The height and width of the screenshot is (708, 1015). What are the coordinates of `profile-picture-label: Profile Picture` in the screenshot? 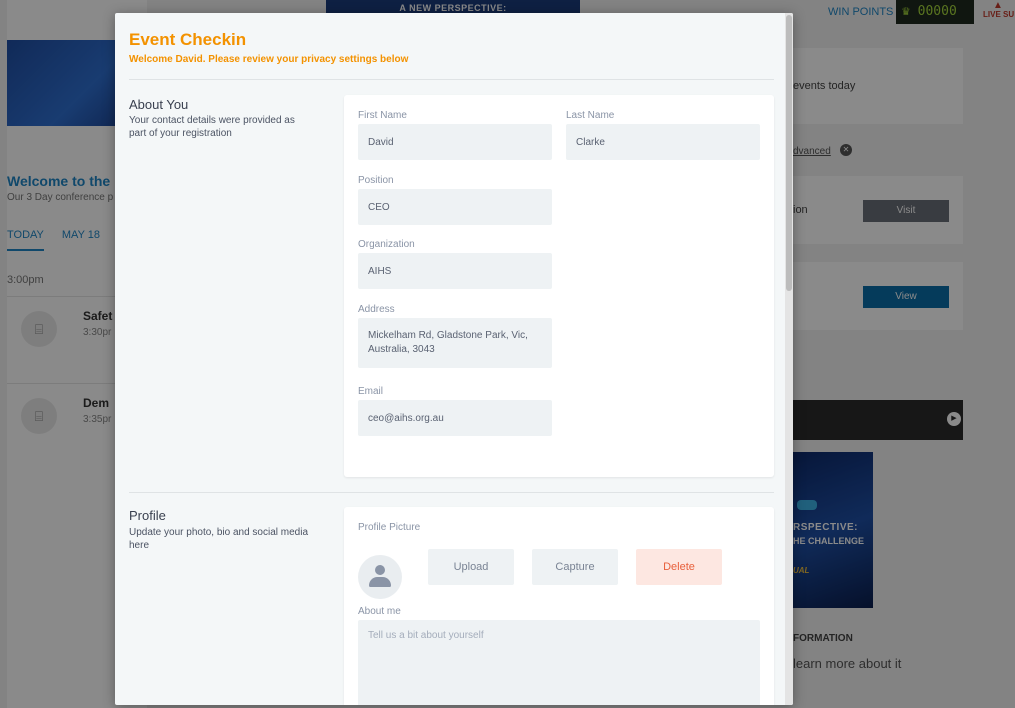 It's located at (389, 527).